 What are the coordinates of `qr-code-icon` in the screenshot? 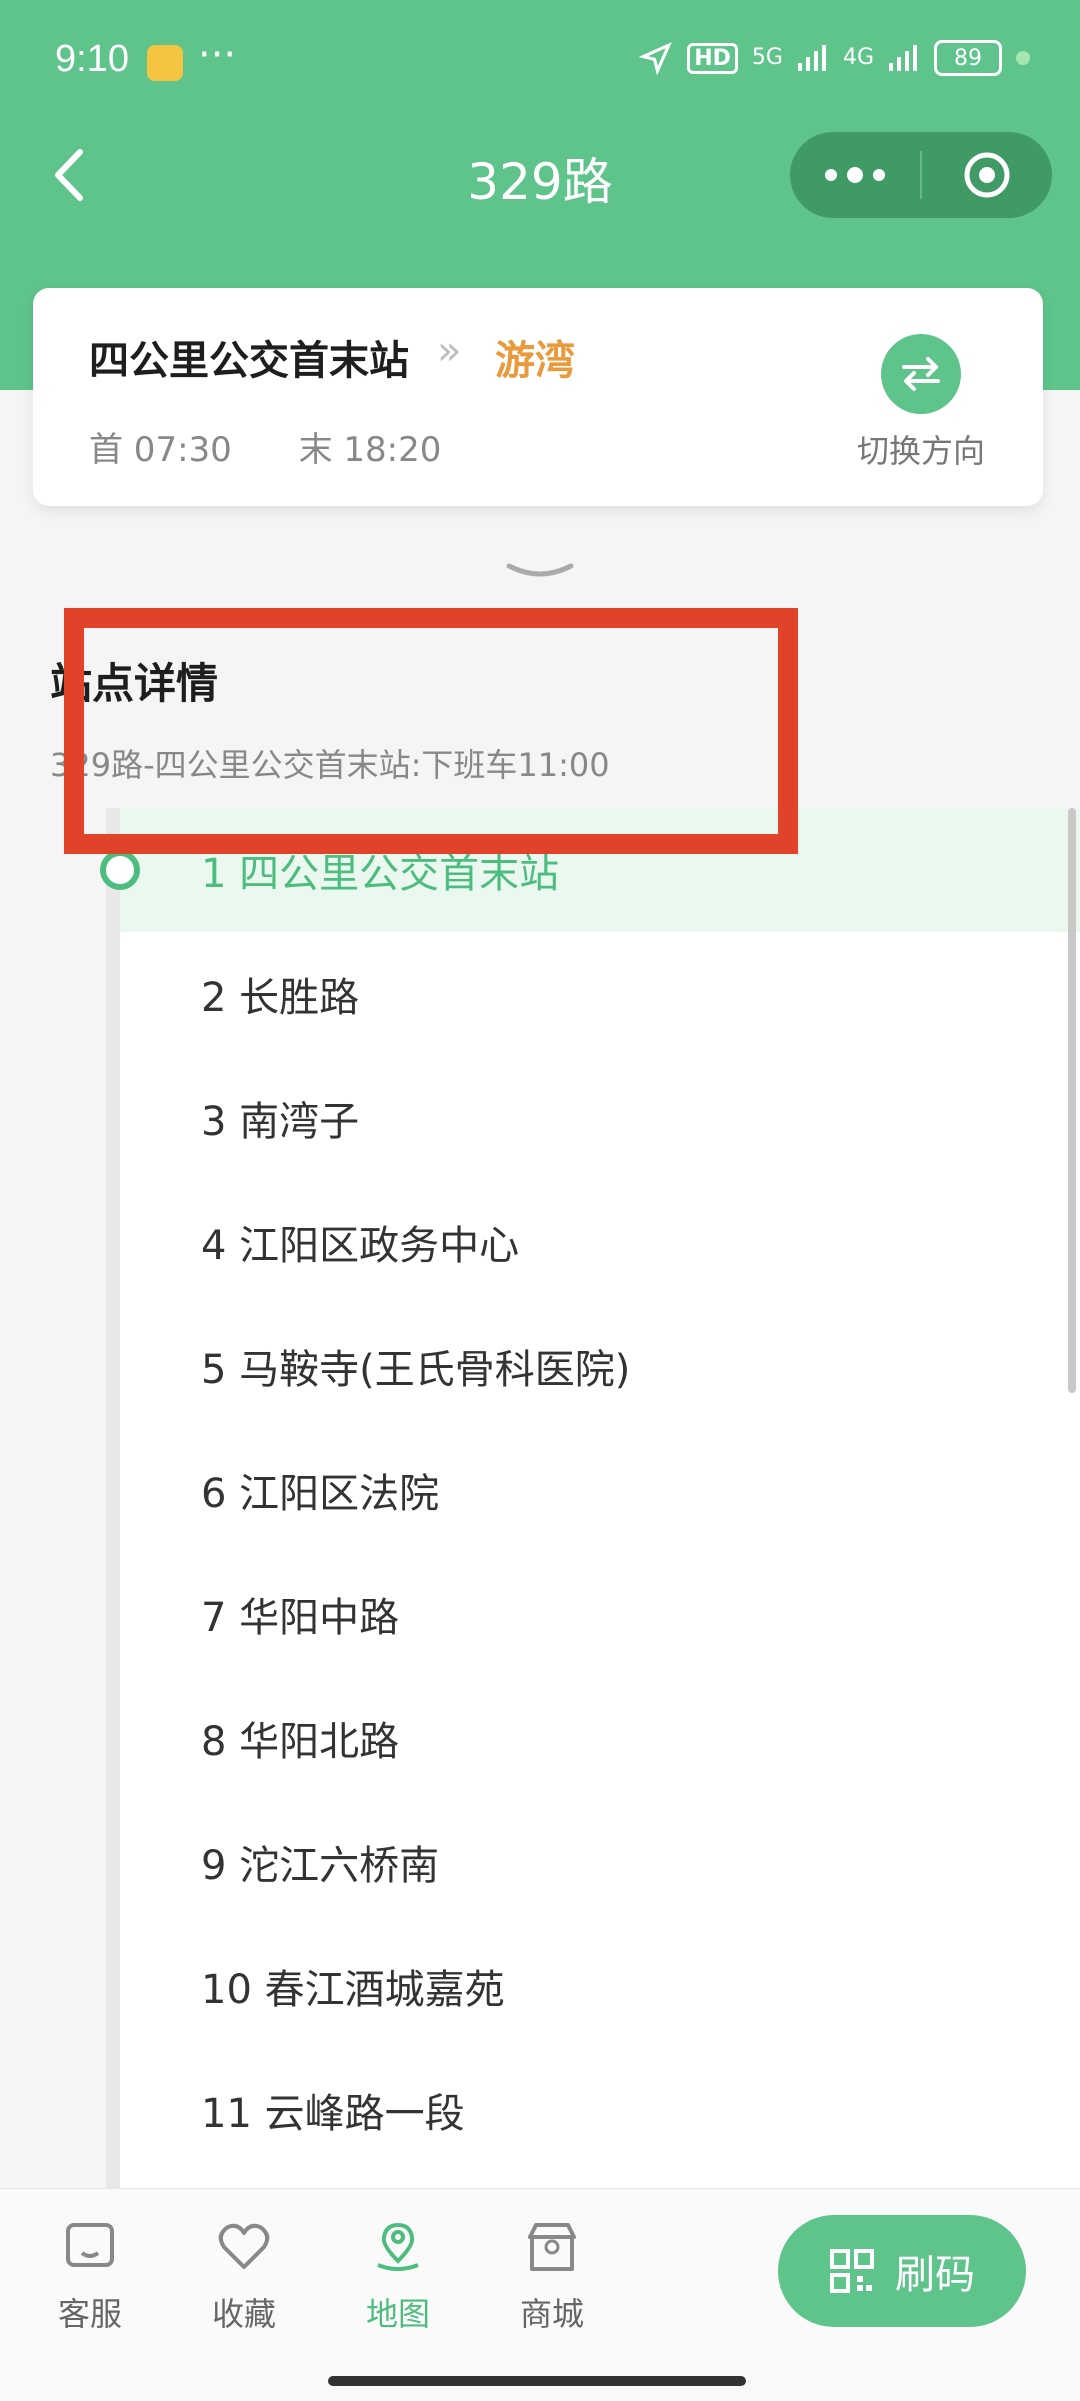 It's located at (852, 2271).